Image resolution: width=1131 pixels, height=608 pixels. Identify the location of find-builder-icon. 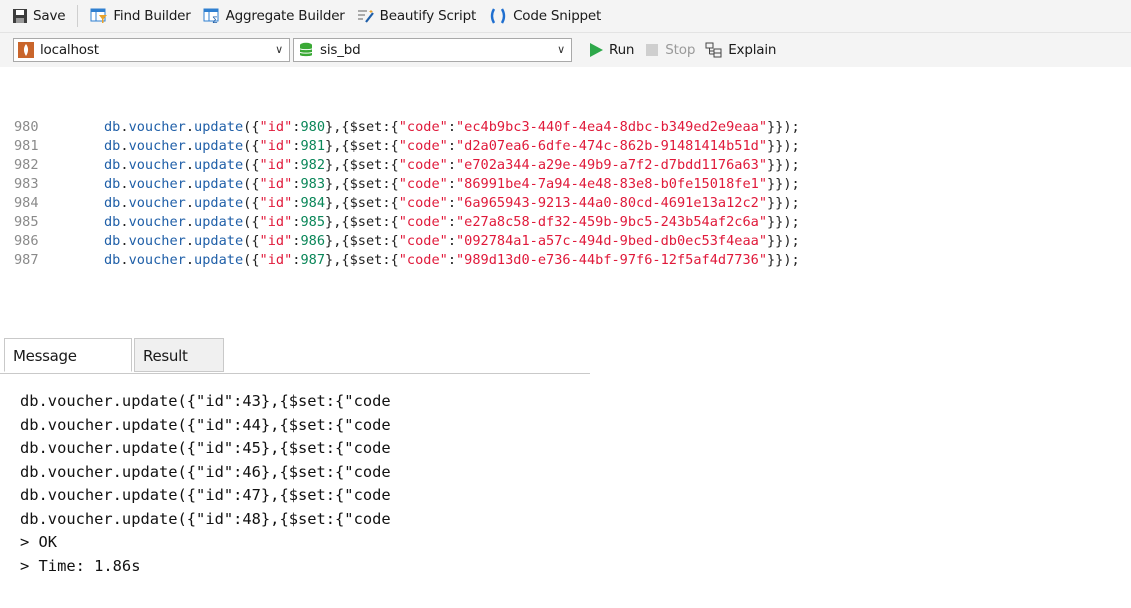
(99, 15).